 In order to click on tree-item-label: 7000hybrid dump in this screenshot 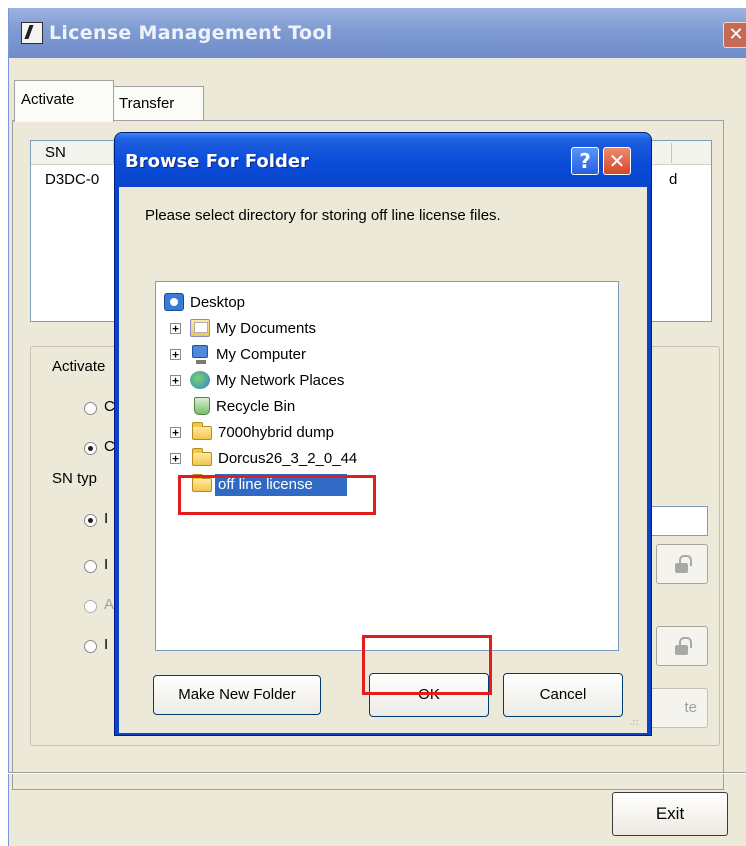, I will do `click(276, 432)`.